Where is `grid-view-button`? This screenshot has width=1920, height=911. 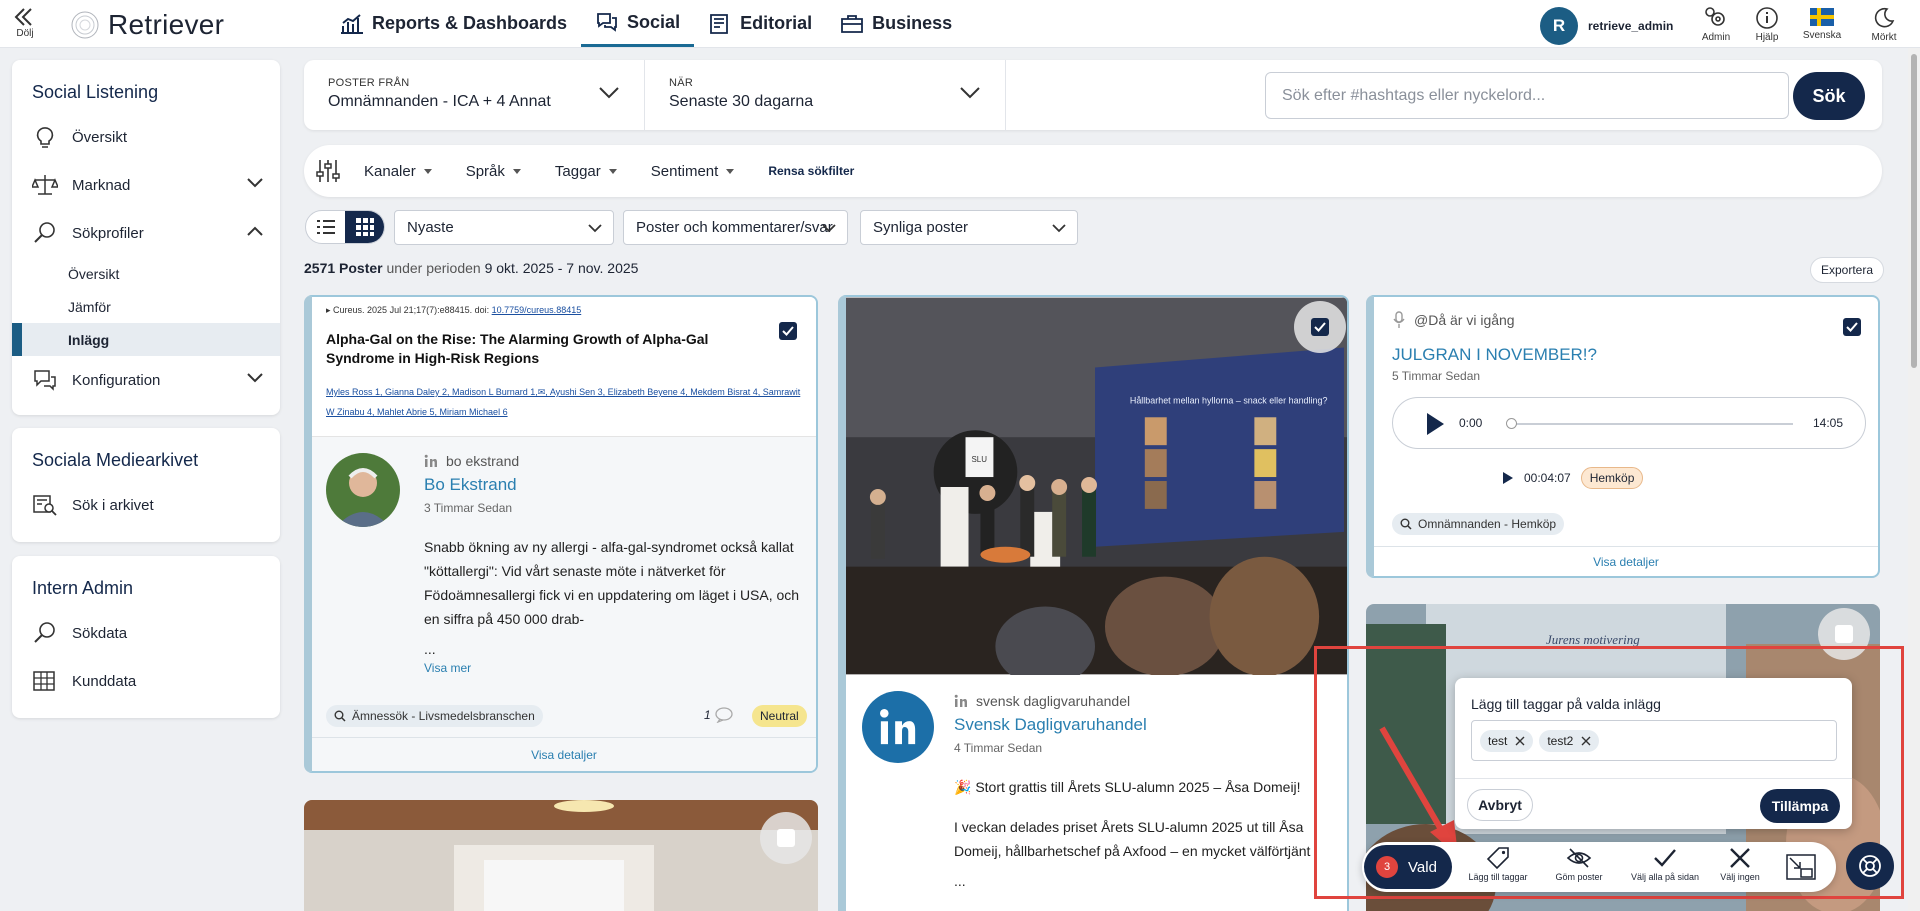 grid-view-button is located at coordinates (364, 227).